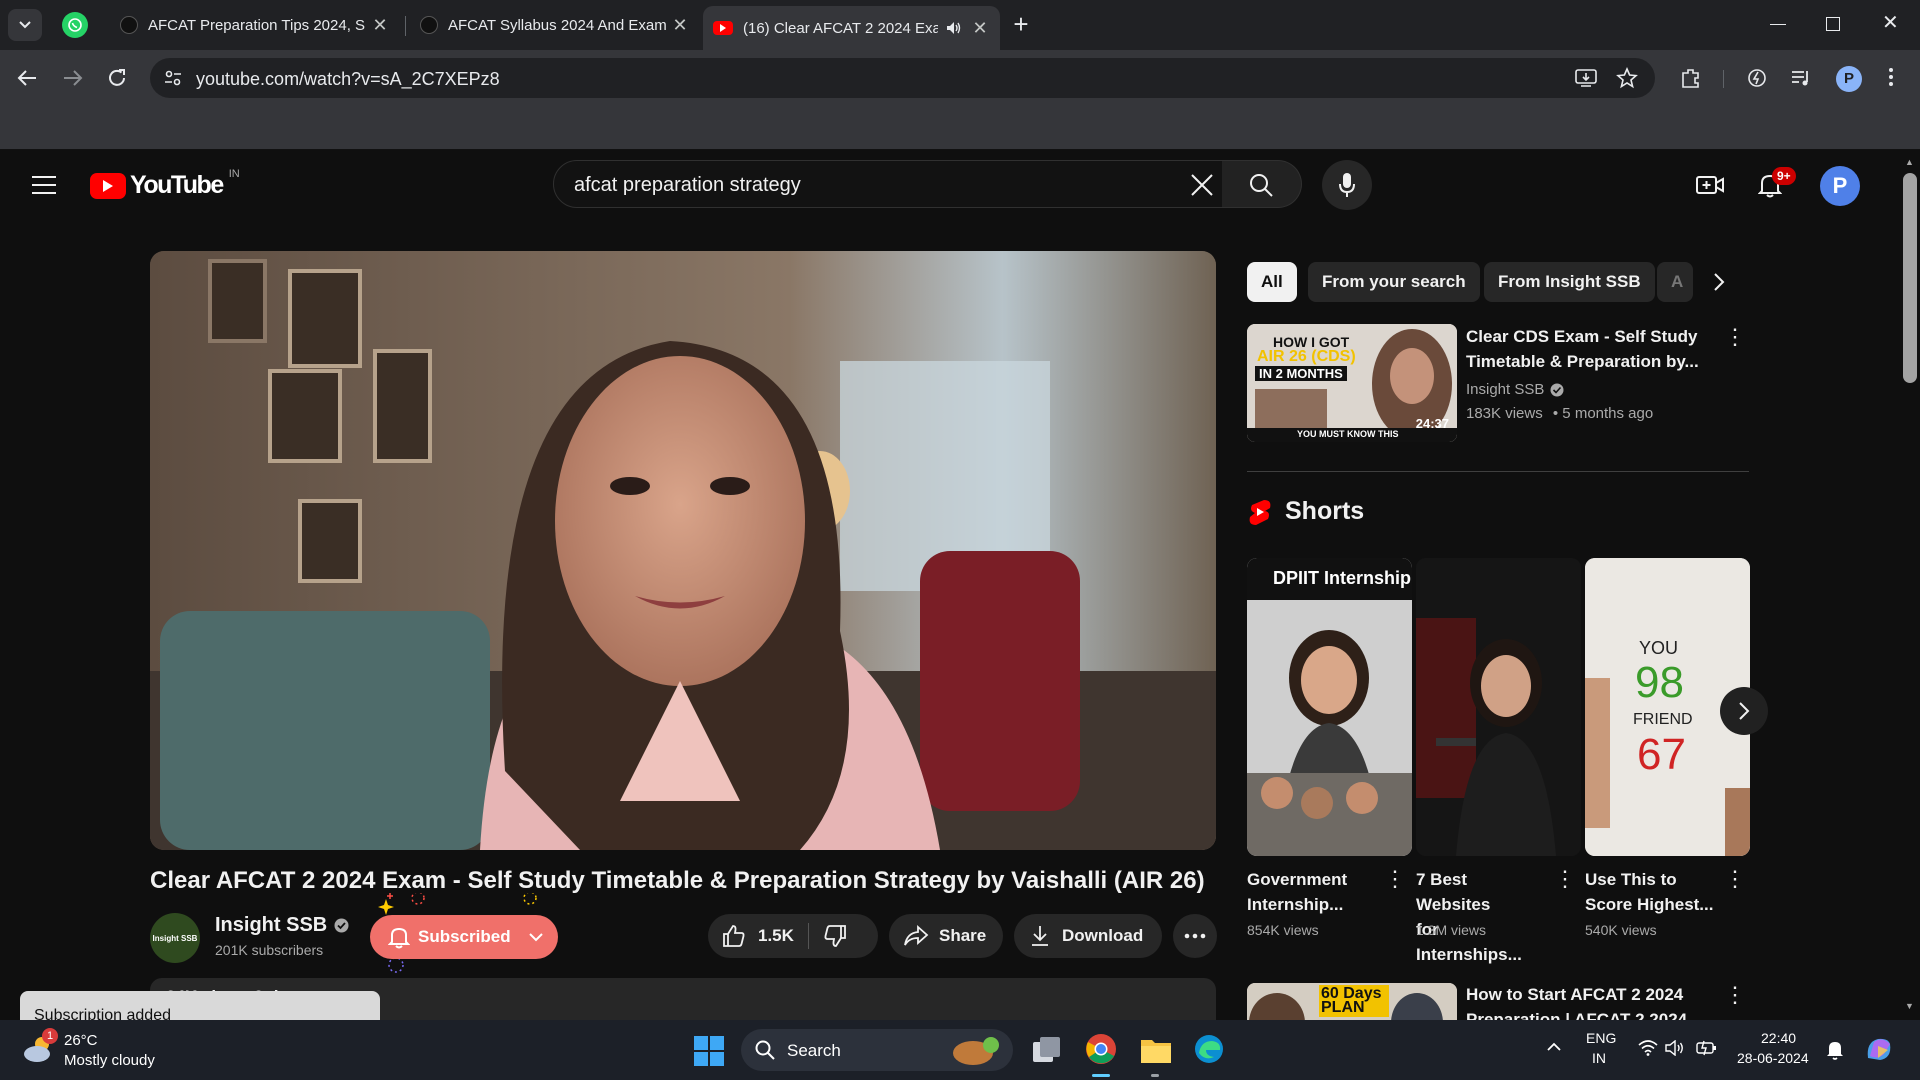 The width and height of the screenshot is (1920, 1080). I want to click on dislike-button, so click(828, 936).